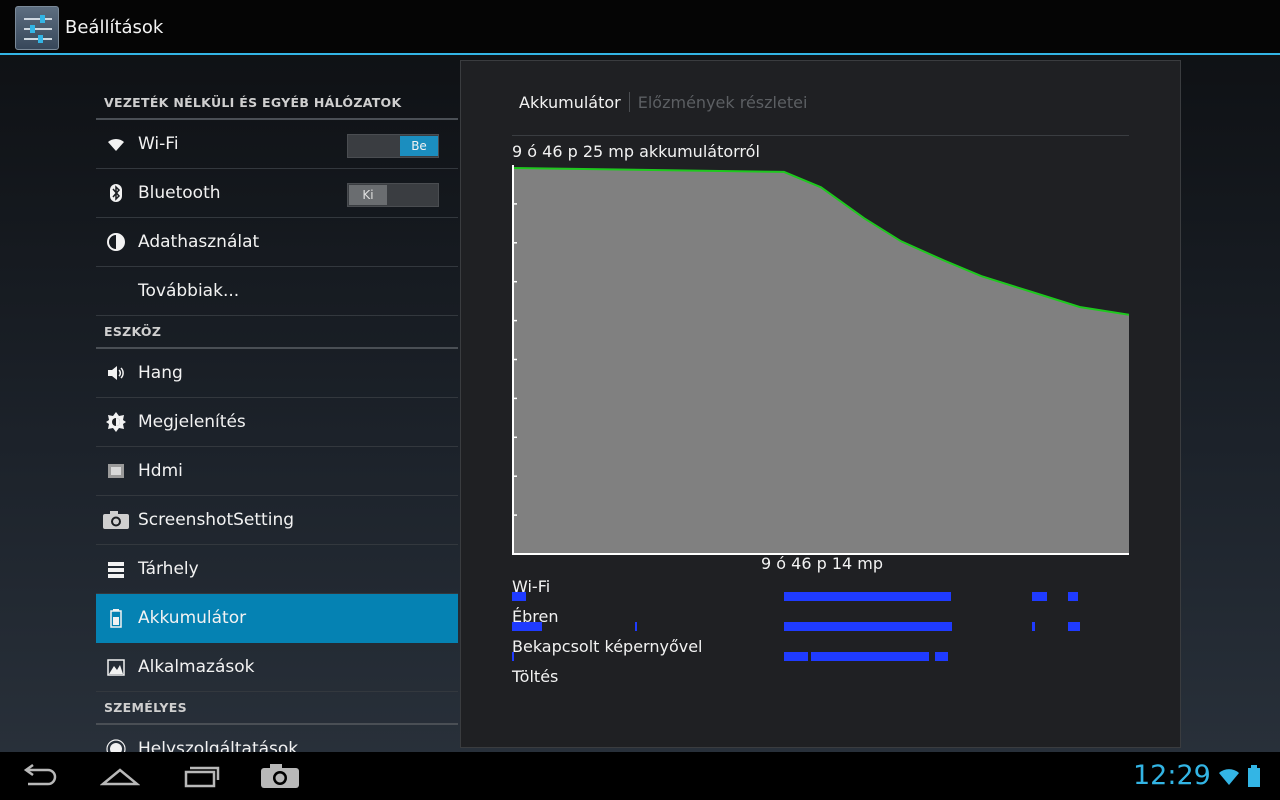  I want to click on bluetooth-icon, so click(116, 193).